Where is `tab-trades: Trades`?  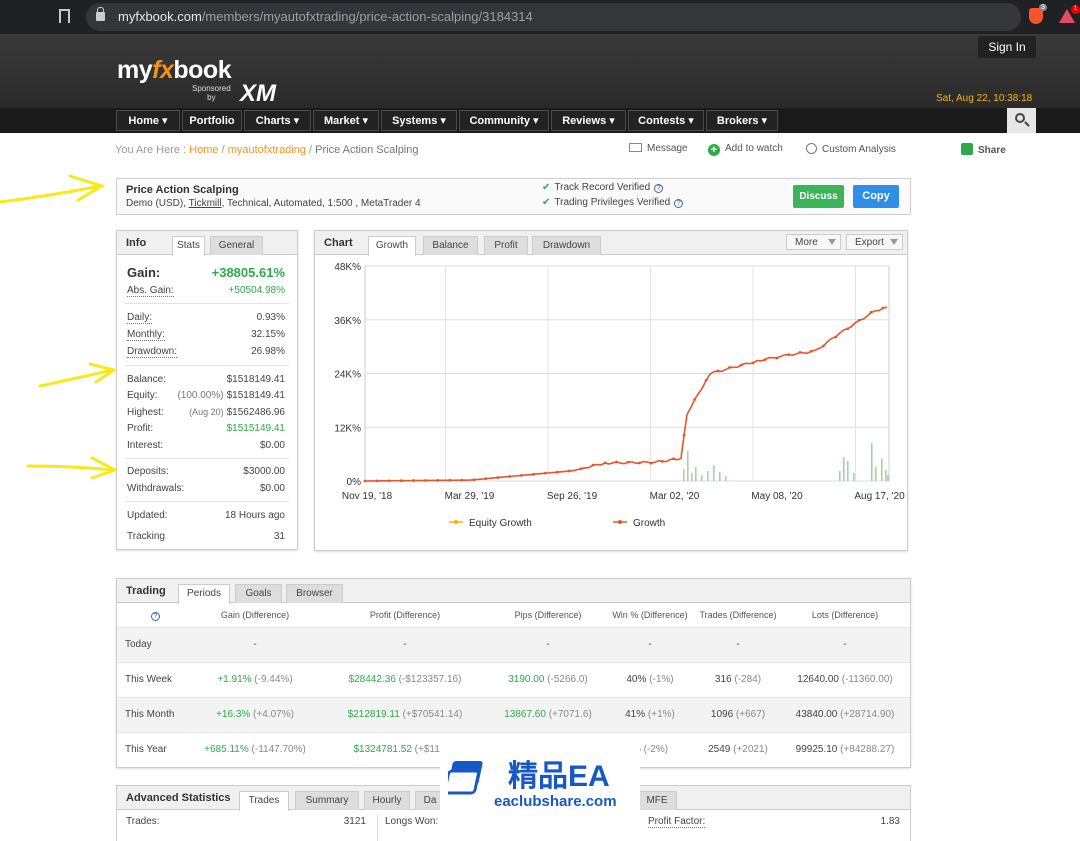 tab-trades: Trades is located at coordinates (264, 801).